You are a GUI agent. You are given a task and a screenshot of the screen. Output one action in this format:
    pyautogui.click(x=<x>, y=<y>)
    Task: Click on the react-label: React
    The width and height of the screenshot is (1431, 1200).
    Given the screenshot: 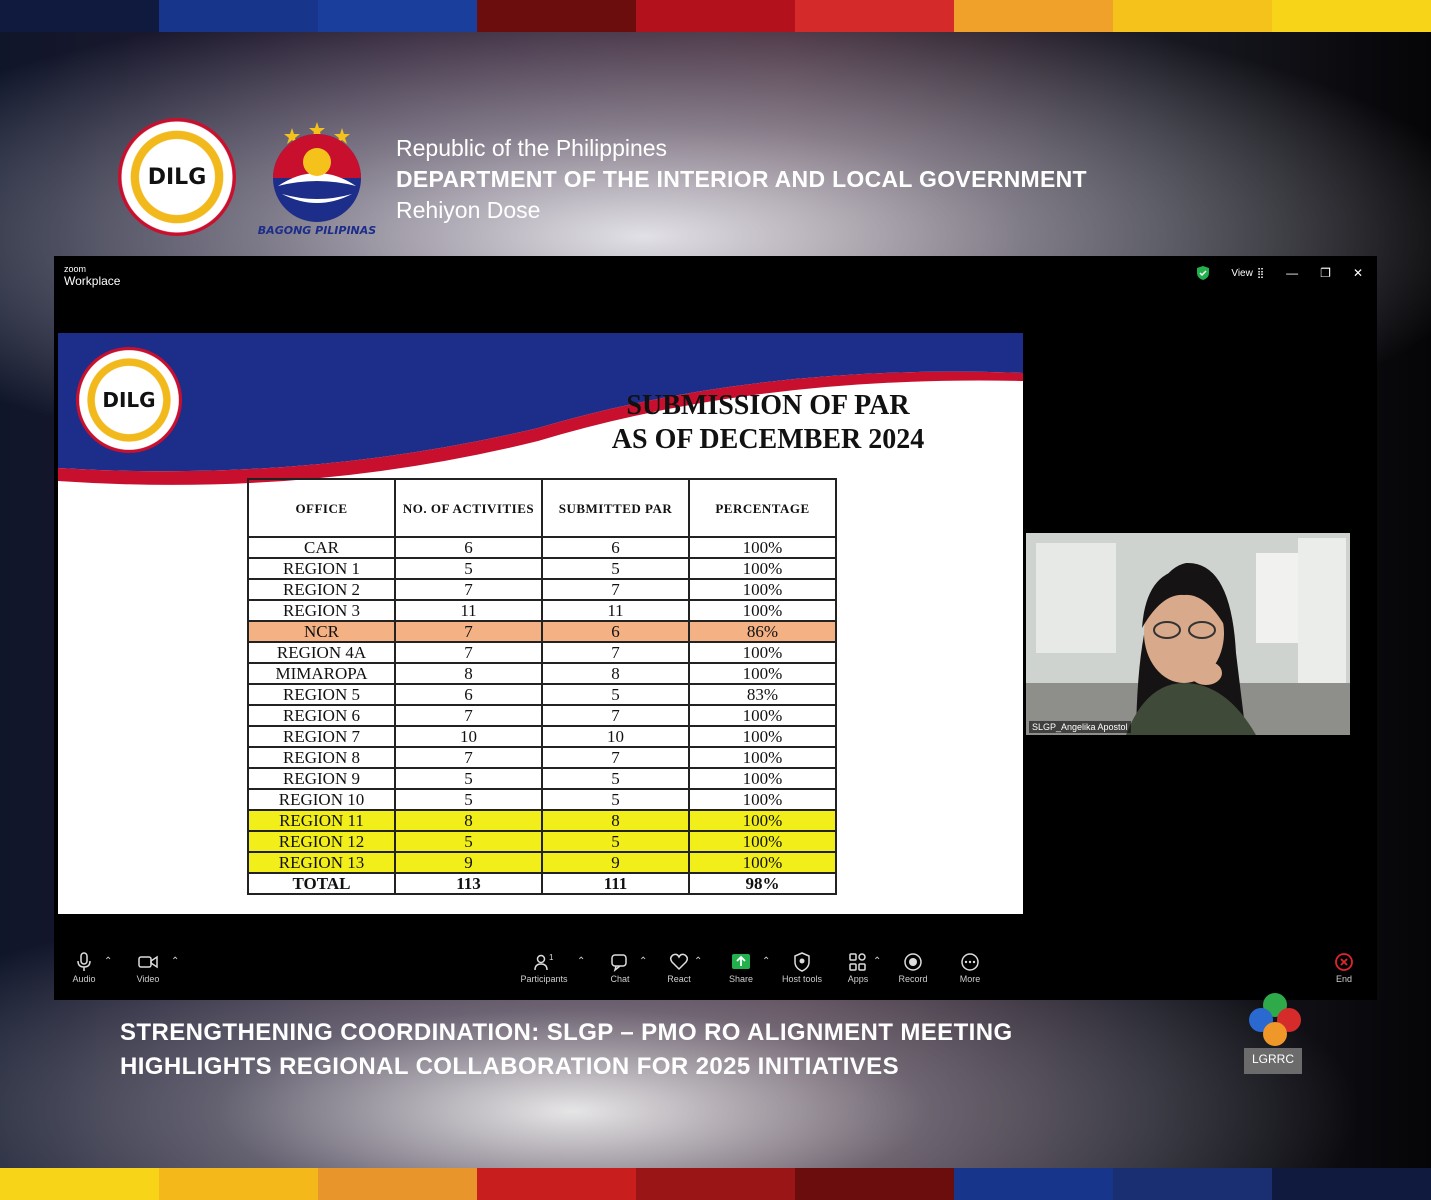 What is the action you would take?
    pyautogui.click(x=679, y=979)
    